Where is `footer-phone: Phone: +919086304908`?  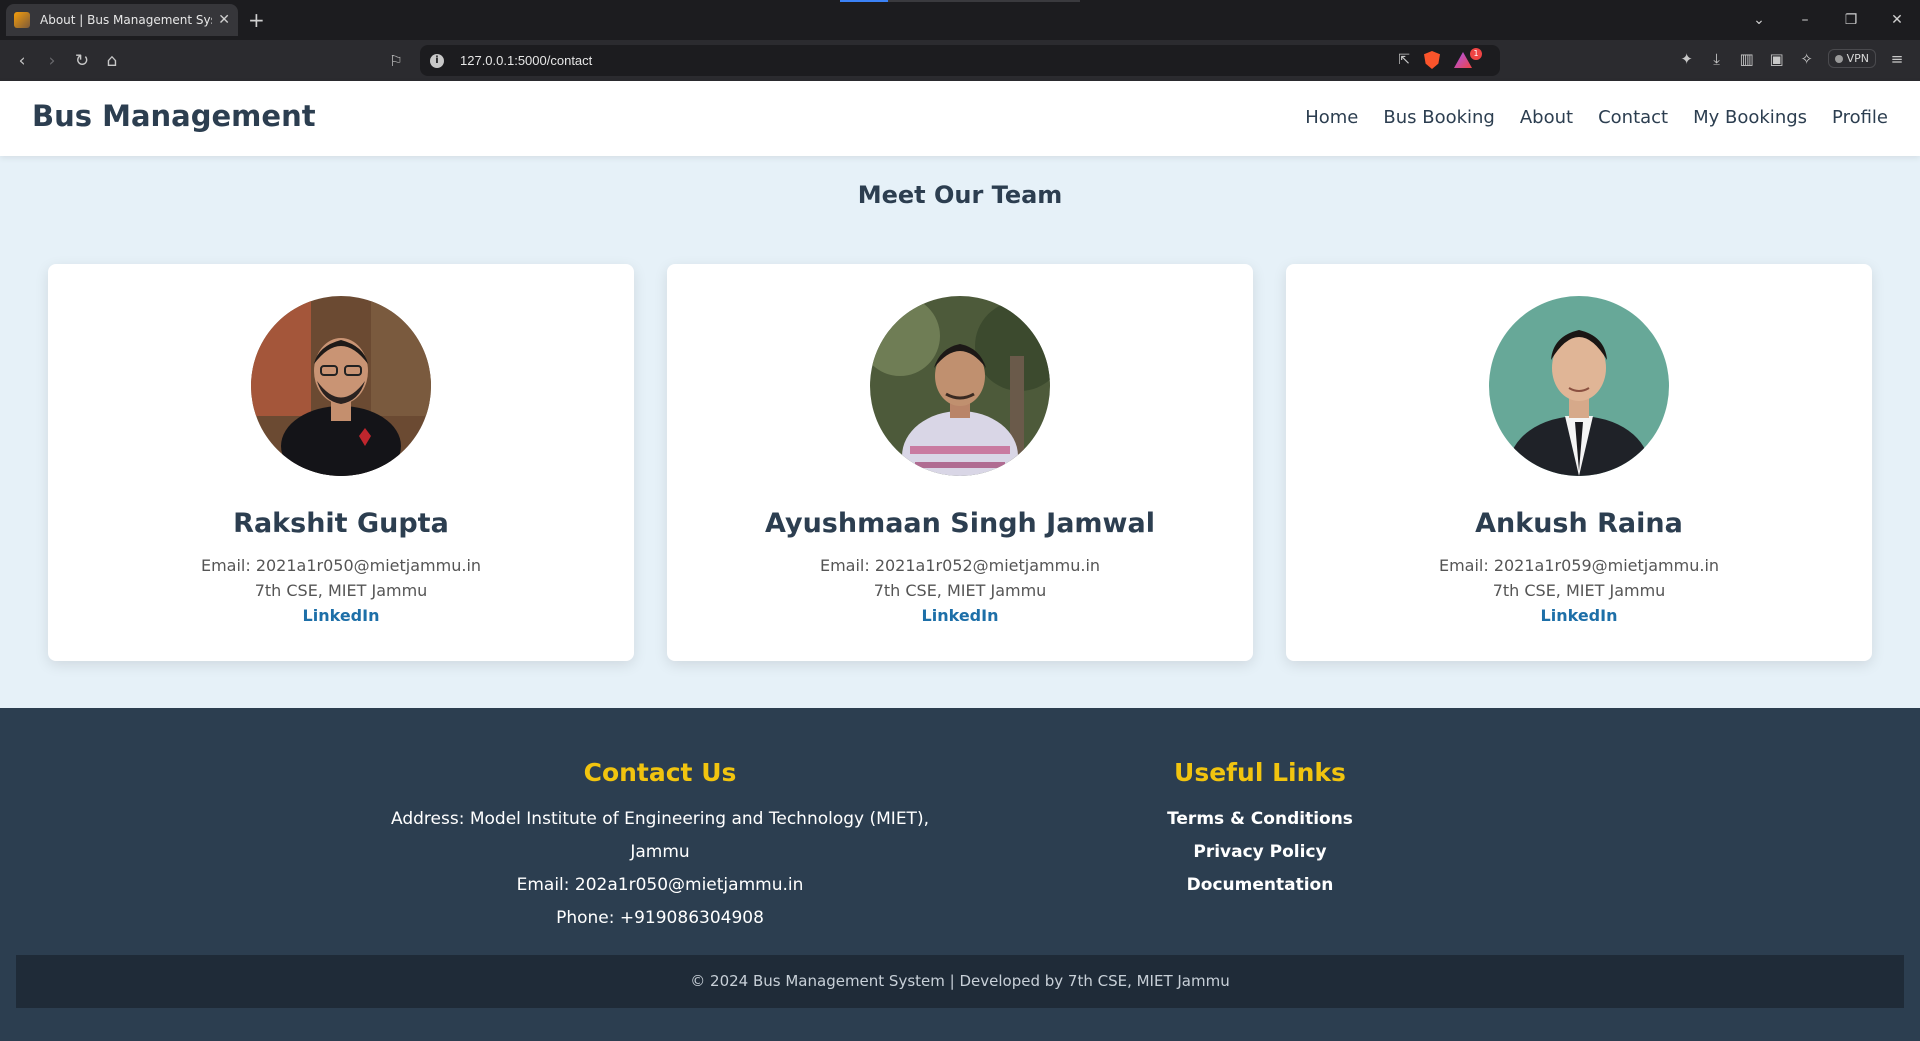
footer-phone: Phone: +919086304908 is located at coordinates (660, 918).